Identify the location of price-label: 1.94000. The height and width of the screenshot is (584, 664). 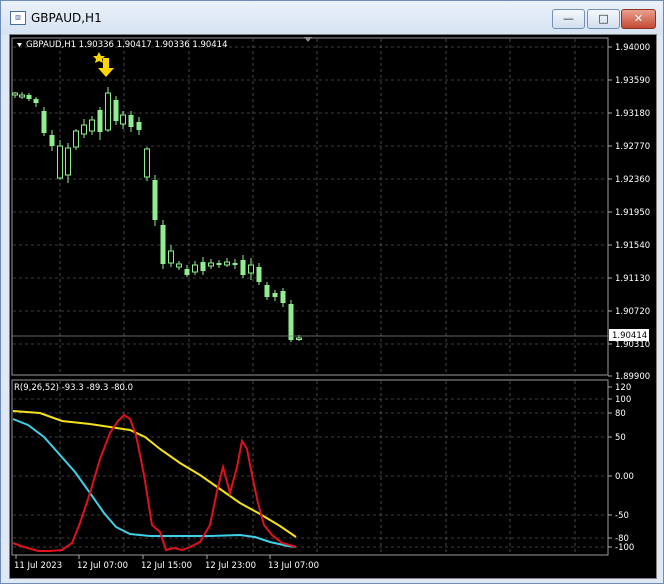
(632, 48).